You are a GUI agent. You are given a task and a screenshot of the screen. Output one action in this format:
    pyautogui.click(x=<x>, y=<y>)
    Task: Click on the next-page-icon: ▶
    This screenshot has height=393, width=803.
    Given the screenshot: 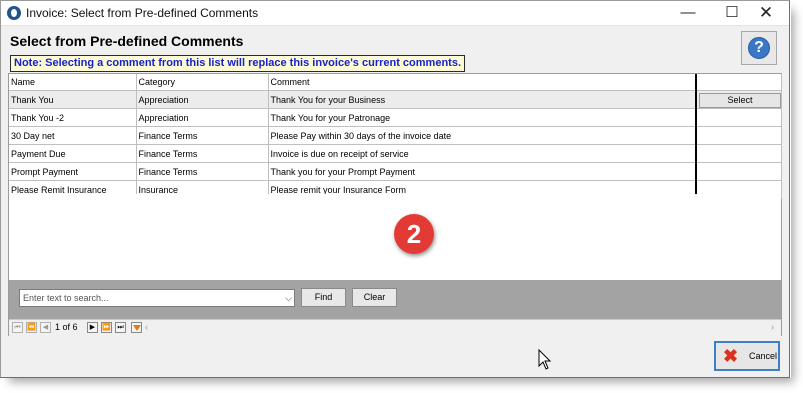 What is the action you would take?
    pyautogui.click(x=92, y=327)
    